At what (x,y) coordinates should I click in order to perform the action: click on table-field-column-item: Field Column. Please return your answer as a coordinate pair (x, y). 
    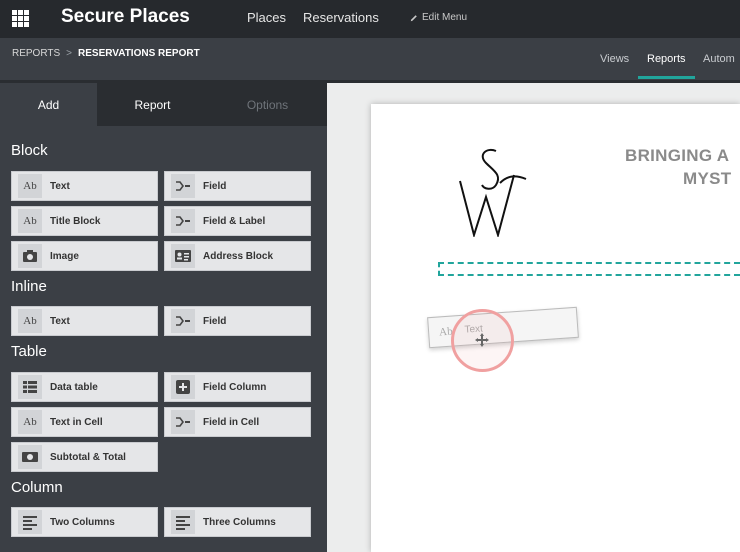
    Looking at the image, I should click on (237, 387).